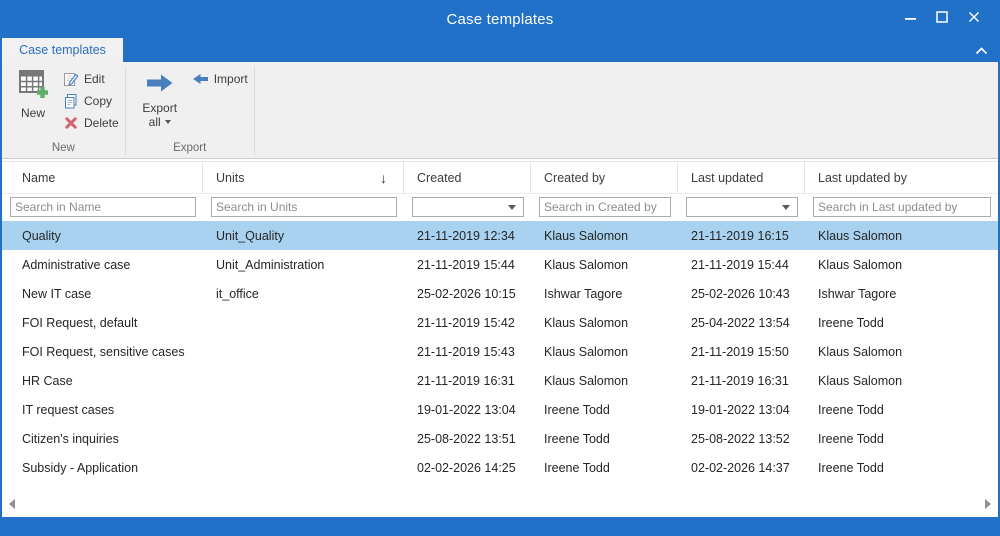  Describe the element at coordinates (303, 177) in the screenshot. I see `column-header-units: Units ↓` at that location.